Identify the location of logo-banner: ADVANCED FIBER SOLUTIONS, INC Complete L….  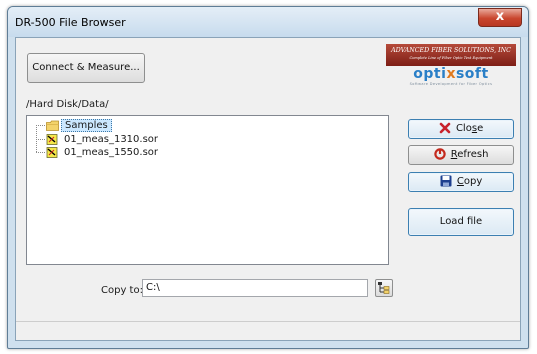
(451, 55).